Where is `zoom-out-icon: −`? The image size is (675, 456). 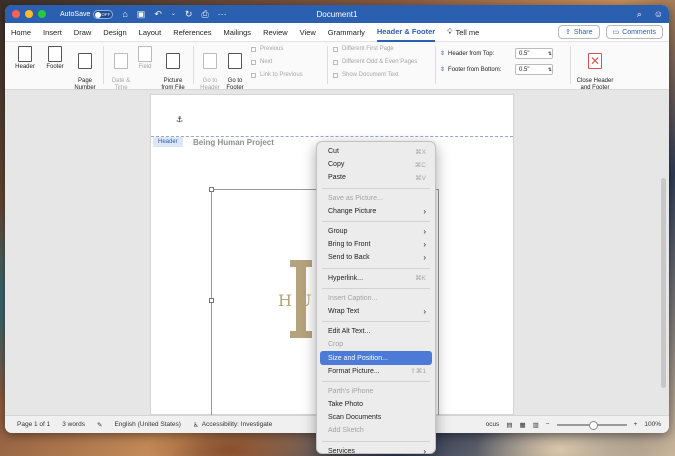 zoom-out-icon: − is located at coordinates (548, 424).